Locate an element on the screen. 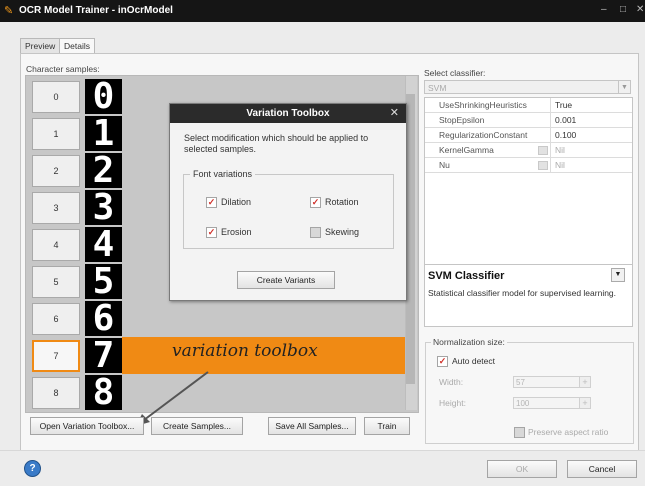 This screenshot has height=486, width=645. sample-index-button: 6 is located at coordinates (56, 319).